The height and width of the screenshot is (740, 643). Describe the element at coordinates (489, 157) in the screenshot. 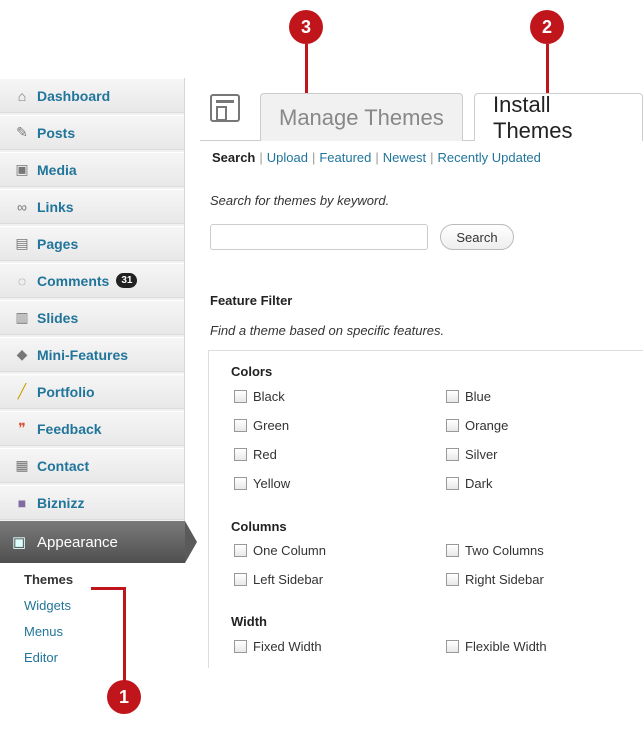

I see `filter-recently-updated: Recently Updated` at that location.